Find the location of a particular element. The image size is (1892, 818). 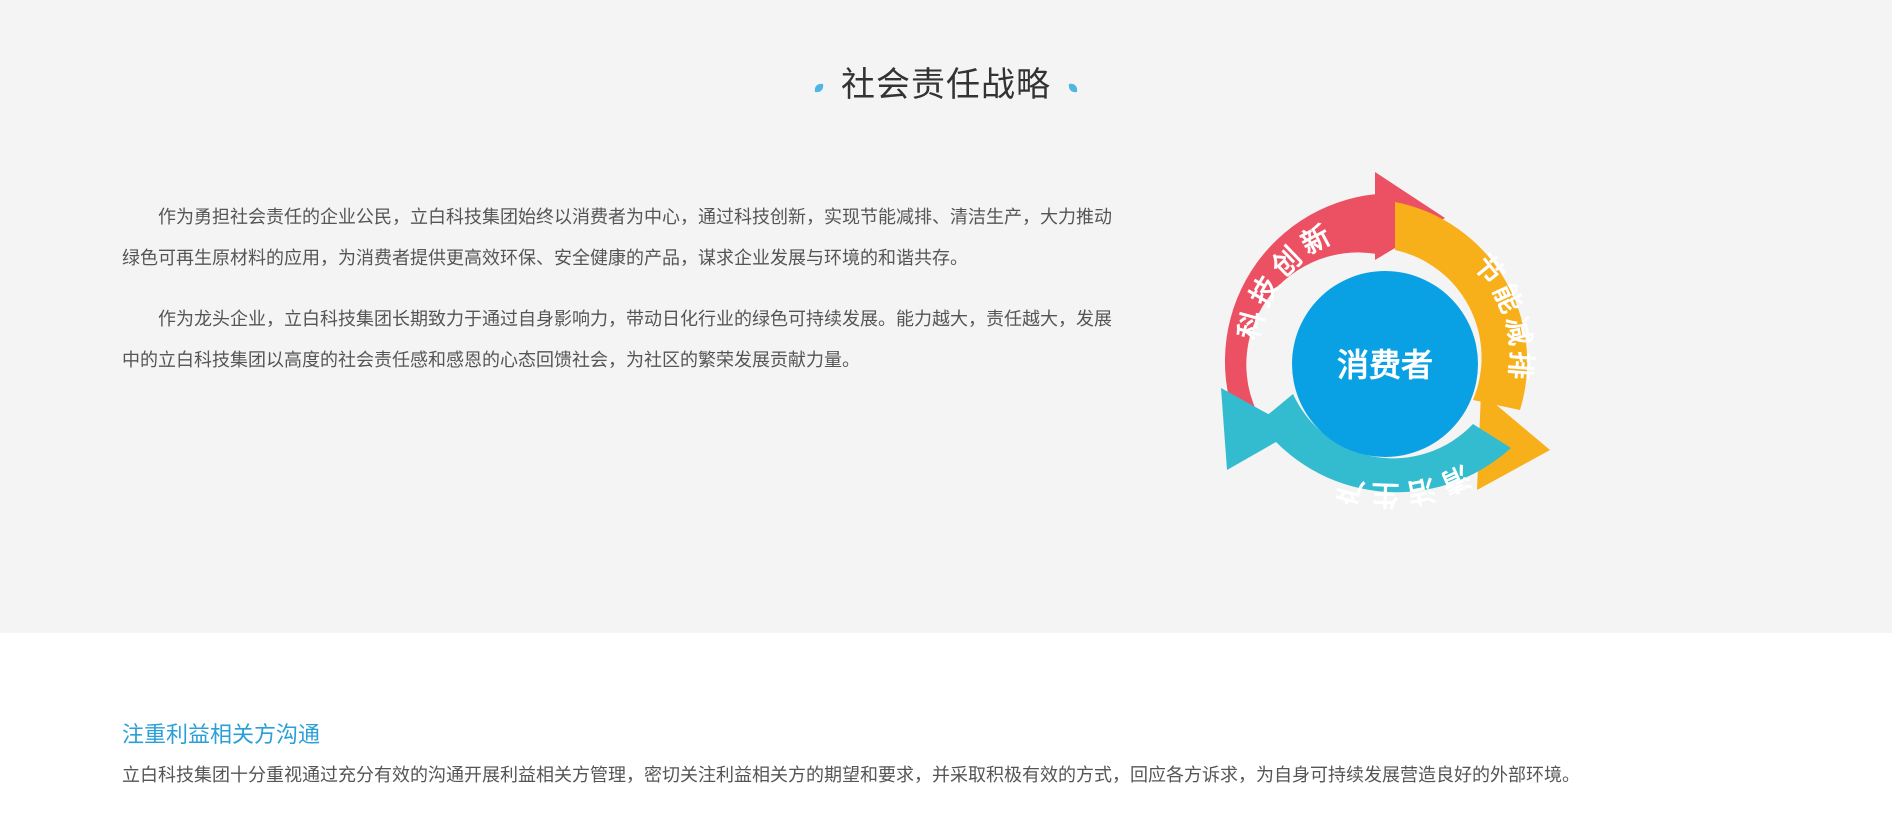

section-heading: 注重利益相关方沟通 is located at coordinates (221, 735).